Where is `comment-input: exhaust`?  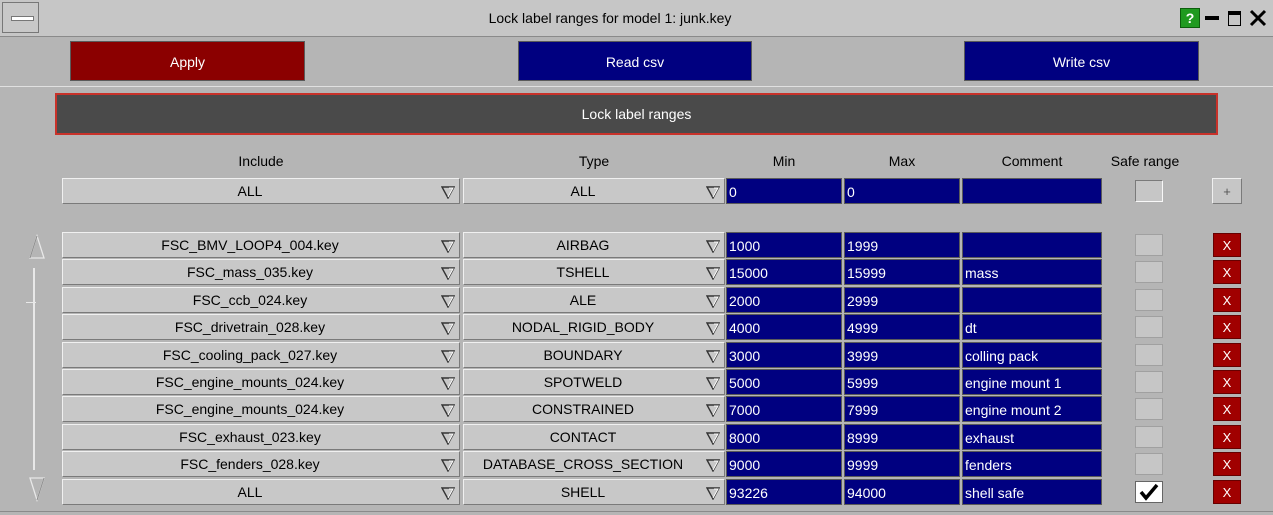 comment-input: exhaust is located at coordinates (1032, 437).